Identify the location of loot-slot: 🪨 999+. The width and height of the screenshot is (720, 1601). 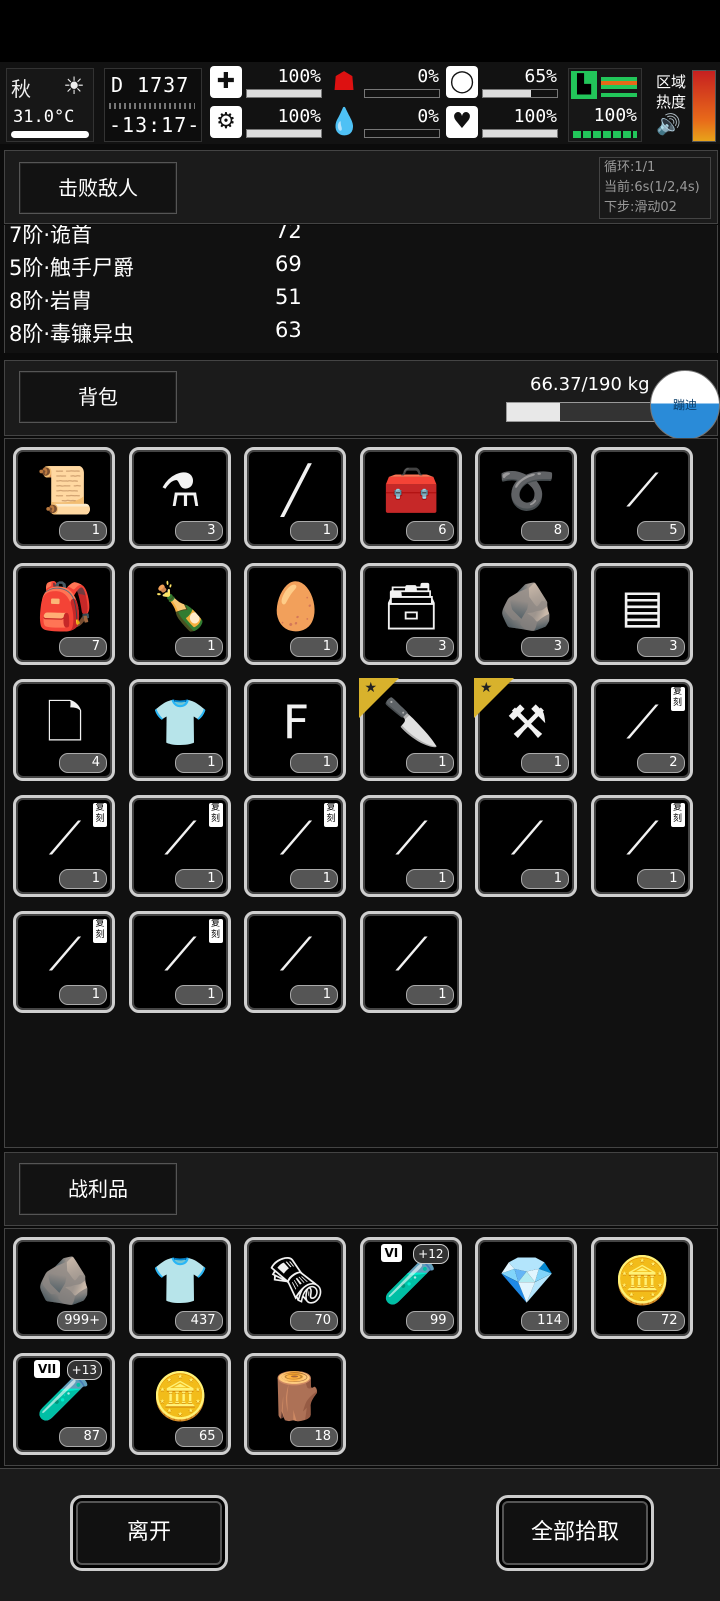
(64, 1288).